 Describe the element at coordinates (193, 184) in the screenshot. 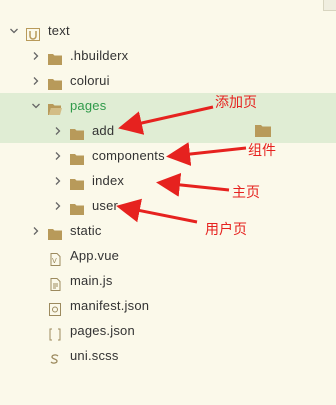

I see `arrow-to-index` at that location.